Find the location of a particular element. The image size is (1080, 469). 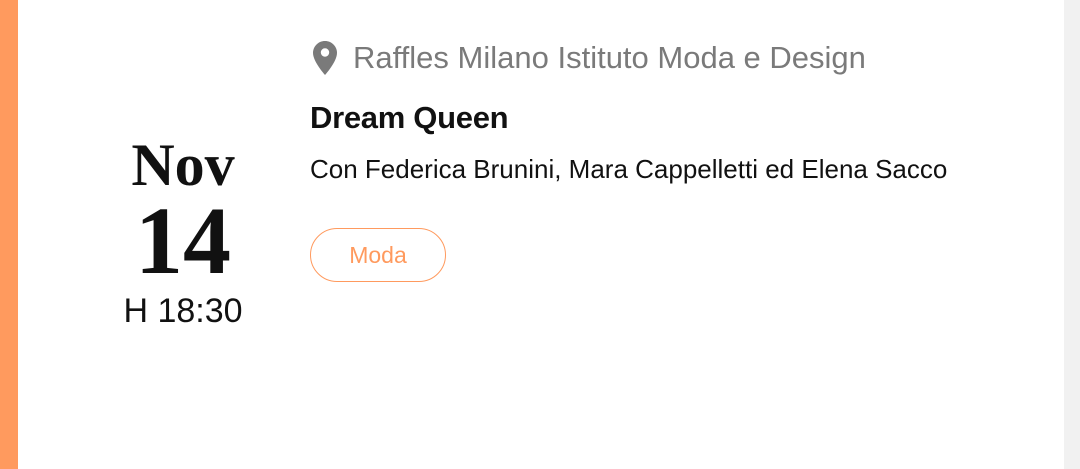

event-time: H 18:30 is located at coordinates (183, 311).